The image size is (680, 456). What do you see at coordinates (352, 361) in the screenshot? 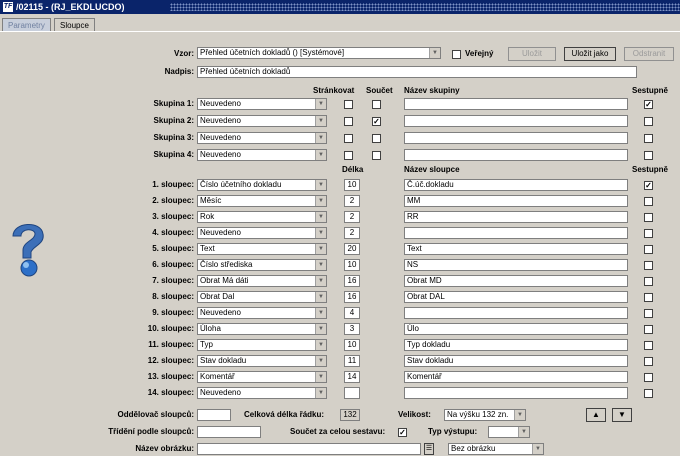
I see `column-12-delka-input: 11` at bounding box center [352, 361].